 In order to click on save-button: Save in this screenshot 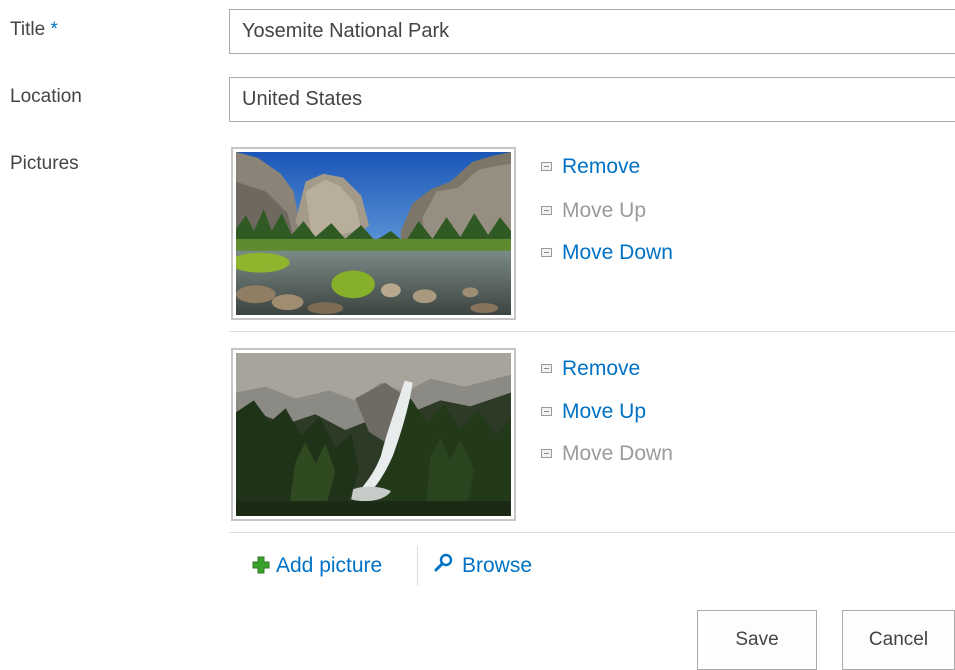, I will do `click(757, 640)`.